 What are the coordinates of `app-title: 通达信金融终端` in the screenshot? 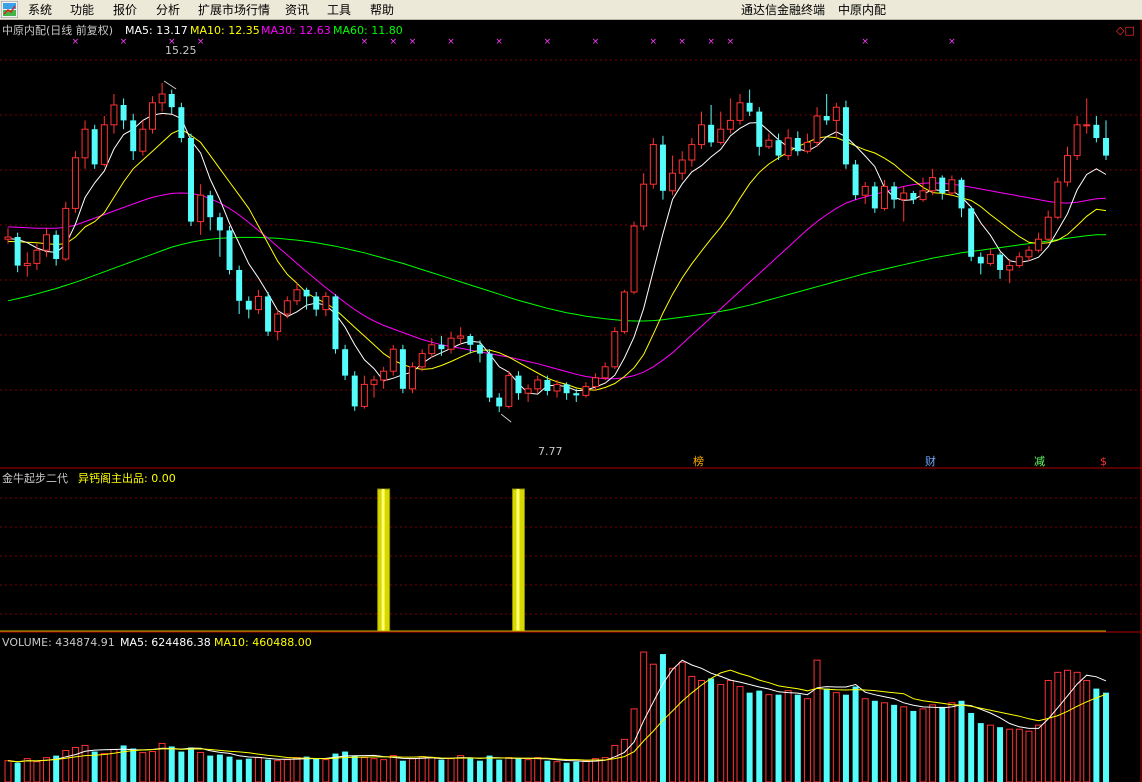 It's located at (783, 10).